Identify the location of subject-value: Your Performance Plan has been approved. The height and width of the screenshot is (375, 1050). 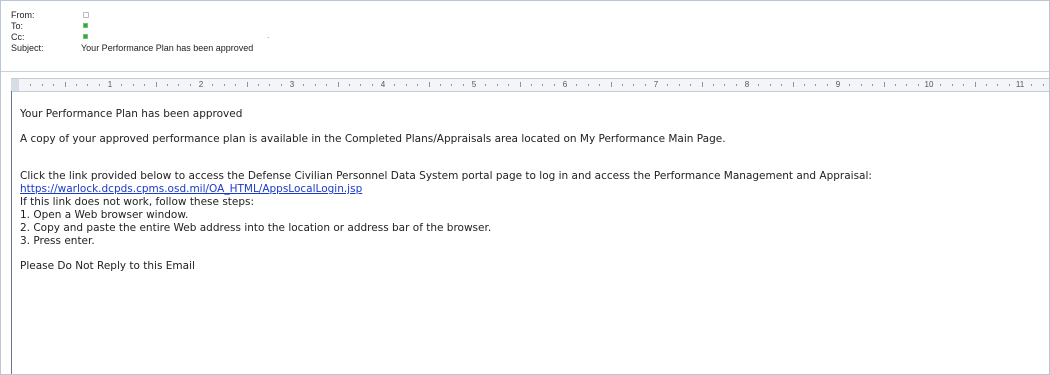
(167, 48).